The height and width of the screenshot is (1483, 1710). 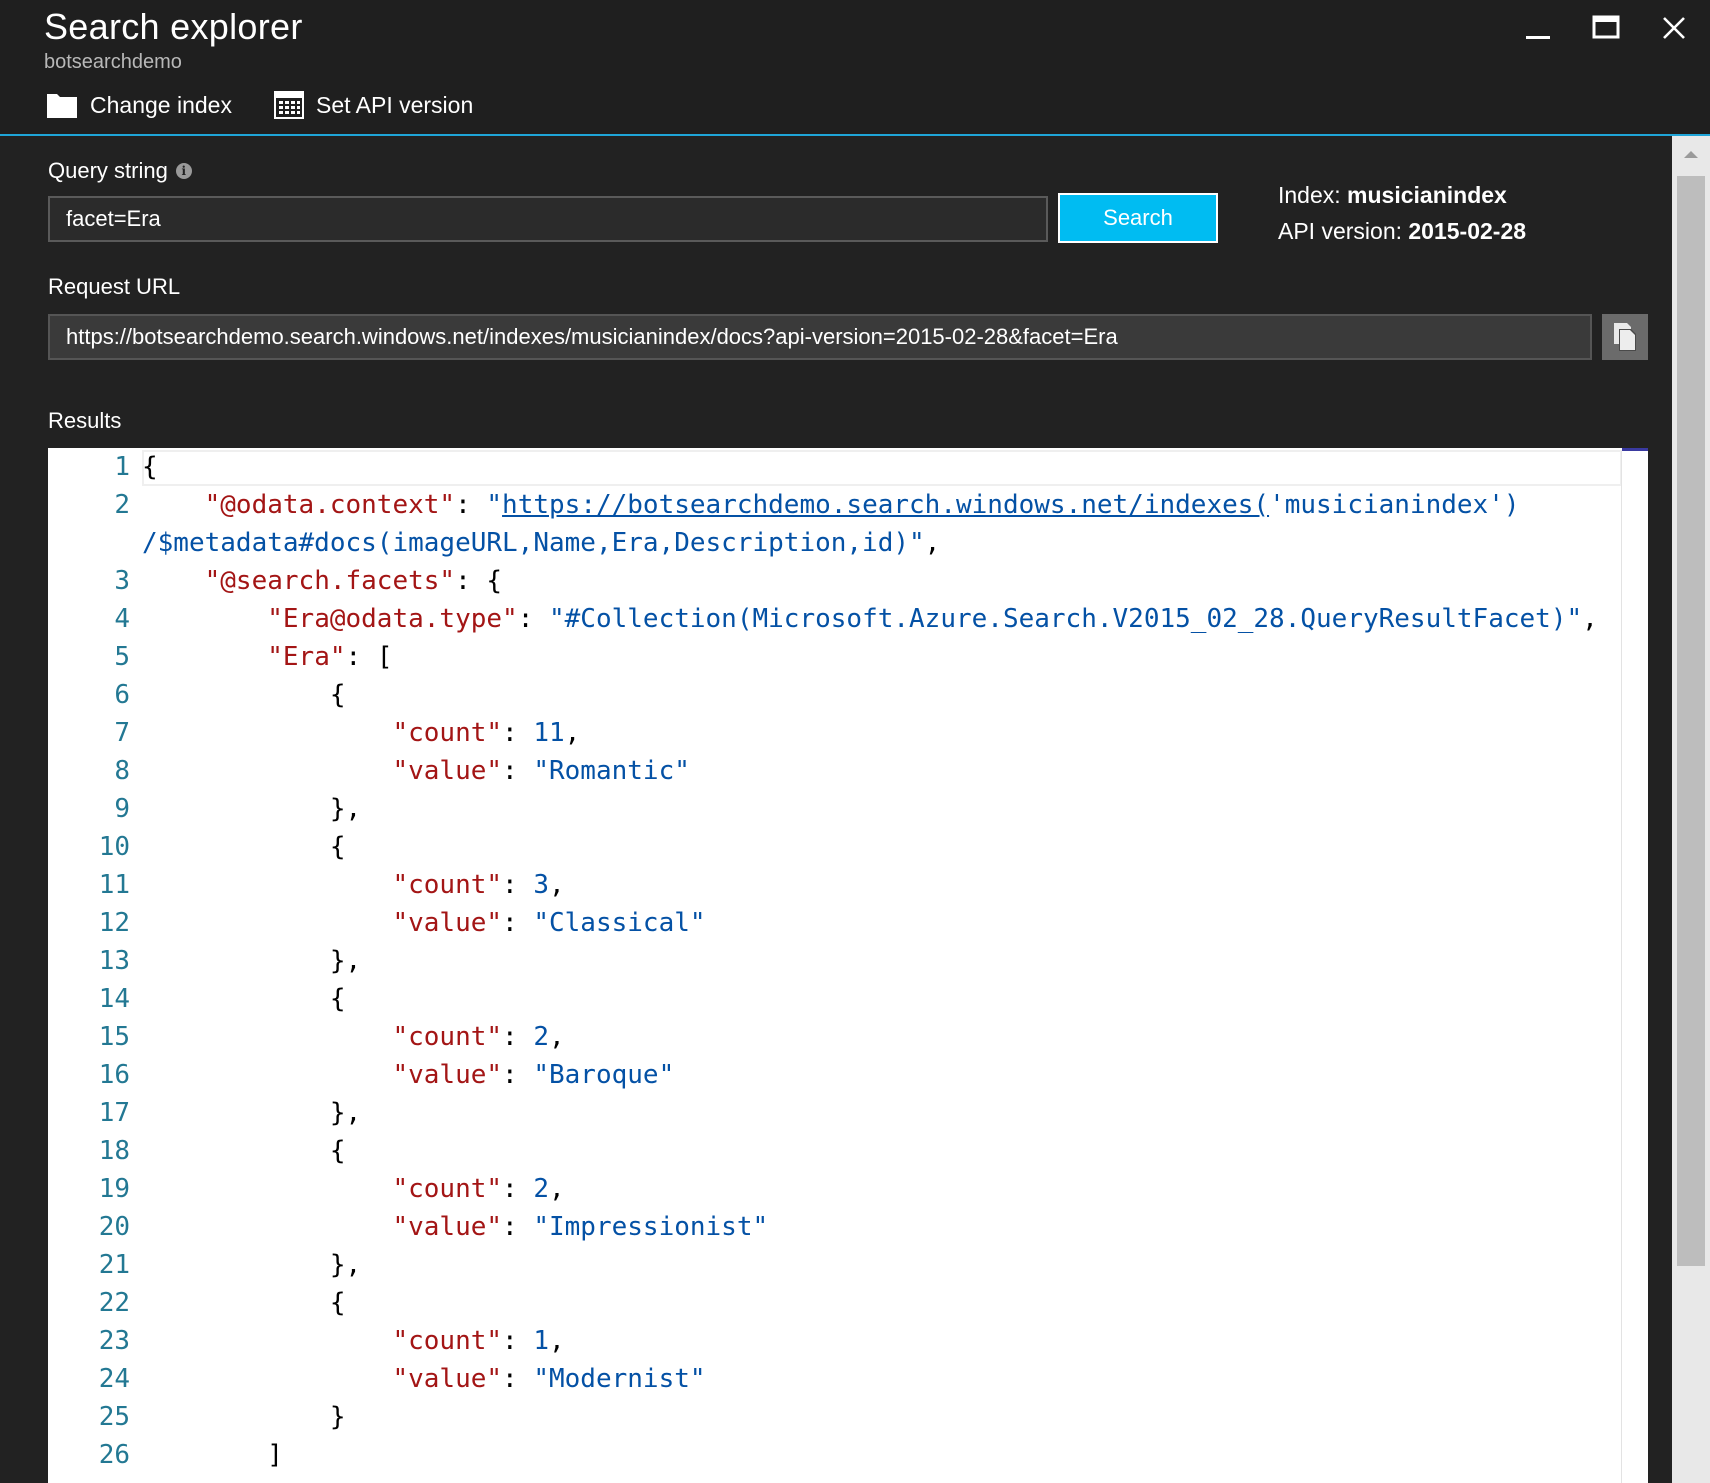 What do you see at coordinates (823, 1151) in the screenshot?
I see `code-line: 18 {` at bounding box center [823, 1151].